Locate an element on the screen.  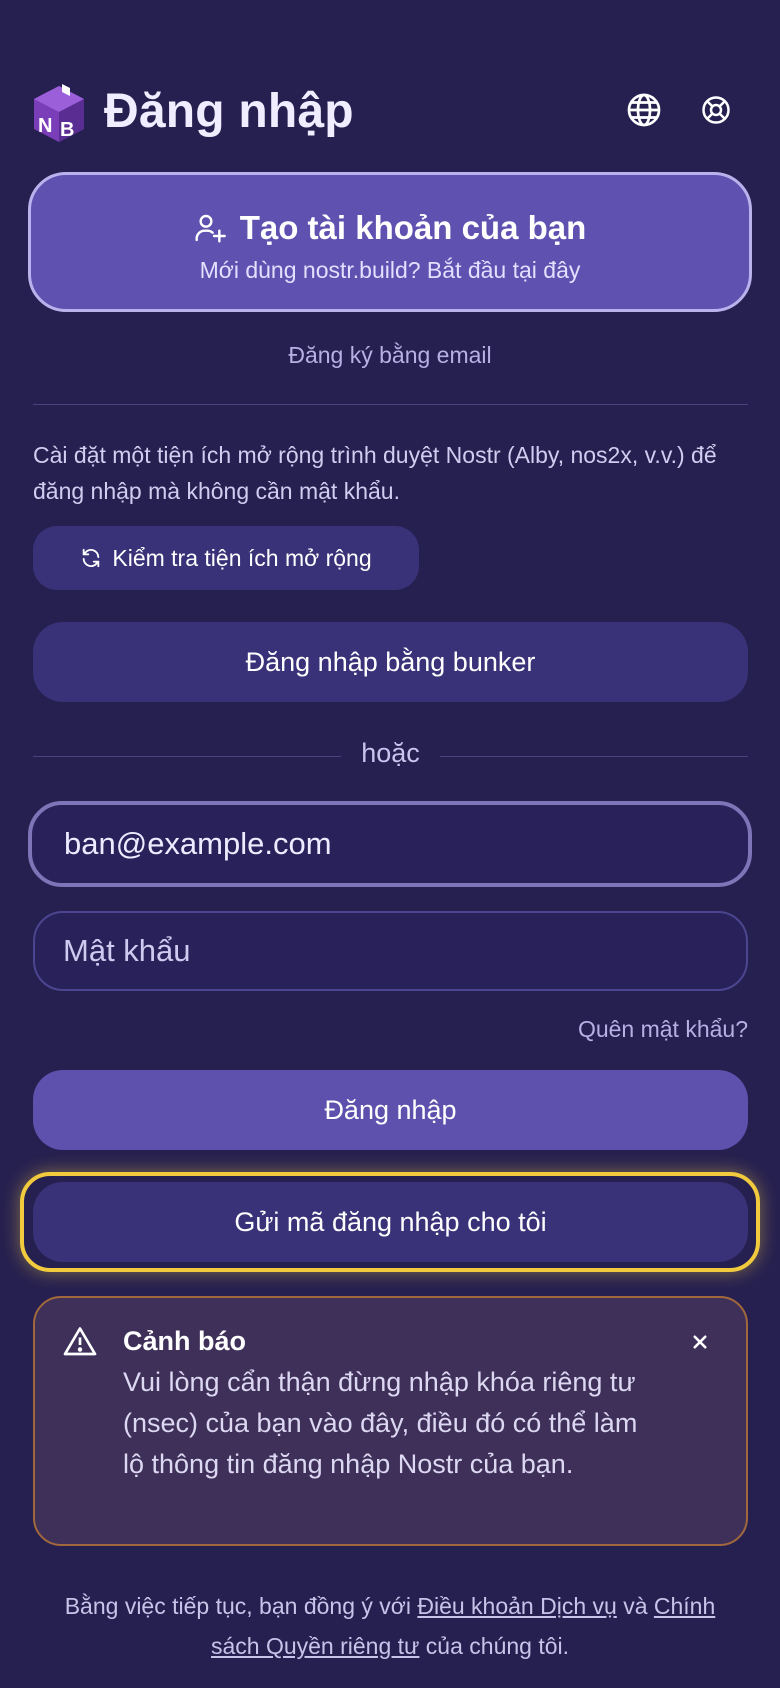
footer-suffix: của chúng tôi. is located at coordinates (494, 1646).